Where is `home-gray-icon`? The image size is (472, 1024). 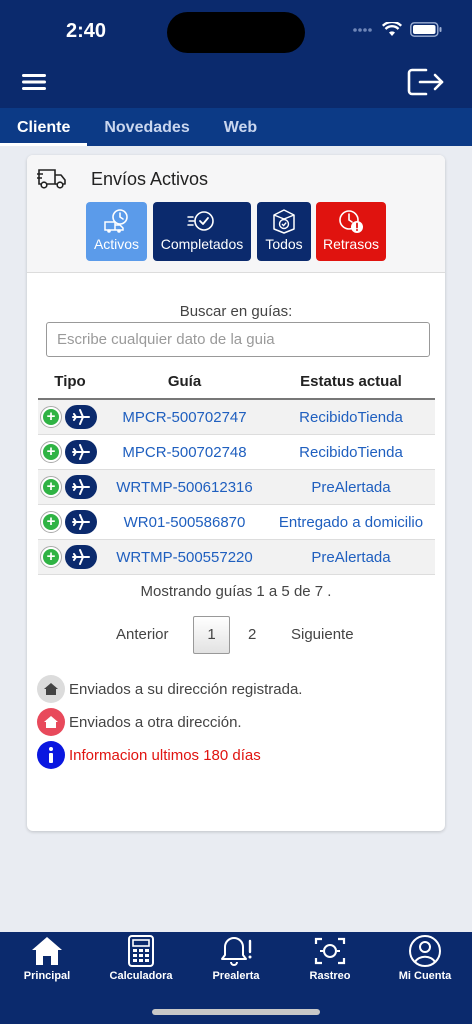
home-gray-icon is located at coordinates (51, 689).